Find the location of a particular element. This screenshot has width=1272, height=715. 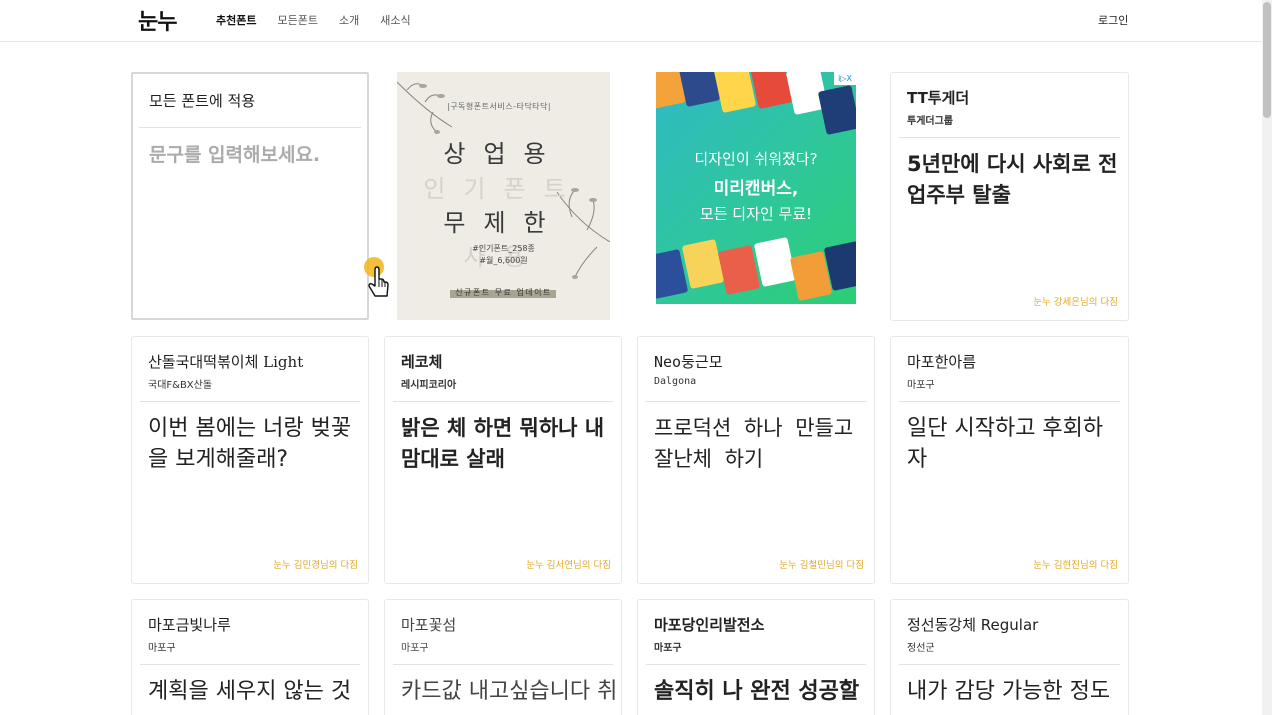

top-navbar: 눈누 추천폰트 모든폰트 소개 새소식 로그인 is located at coordinates (631, 21).